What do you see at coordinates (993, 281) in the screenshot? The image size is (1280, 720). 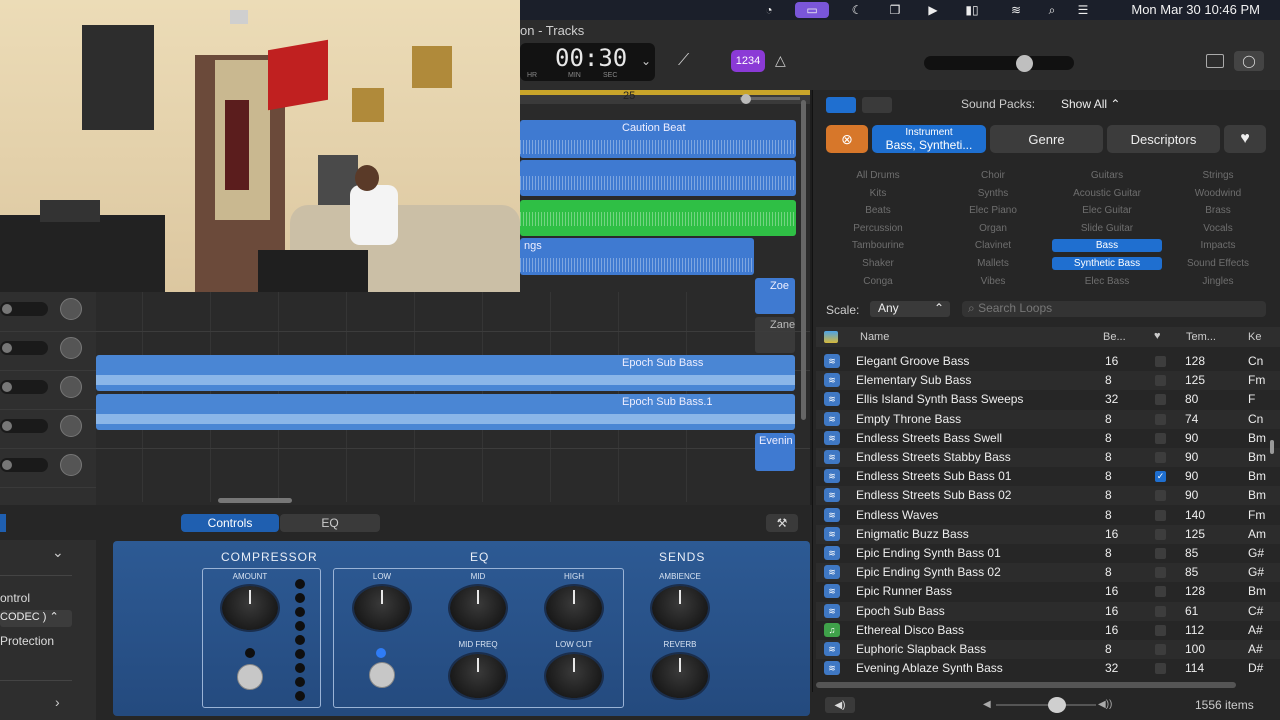 I see `keyword-button: Vibes` at bounding box center [993, 281].